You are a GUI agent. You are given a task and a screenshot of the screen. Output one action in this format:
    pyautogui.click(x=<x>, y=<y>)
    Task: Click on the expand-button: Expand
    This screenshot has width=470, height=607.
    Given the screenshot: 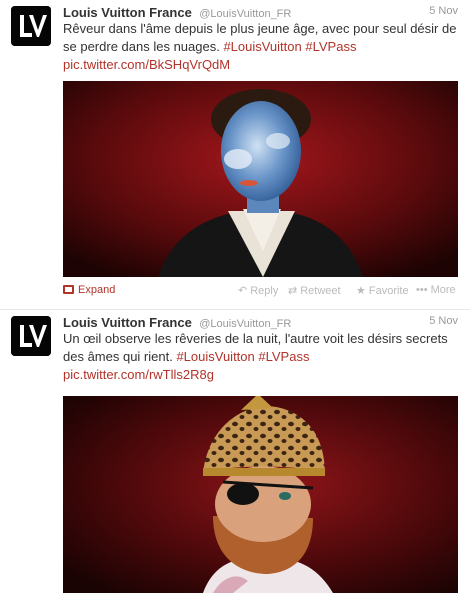 What is the action you would take?
    pyautogui.click(x=89, y=290)
    